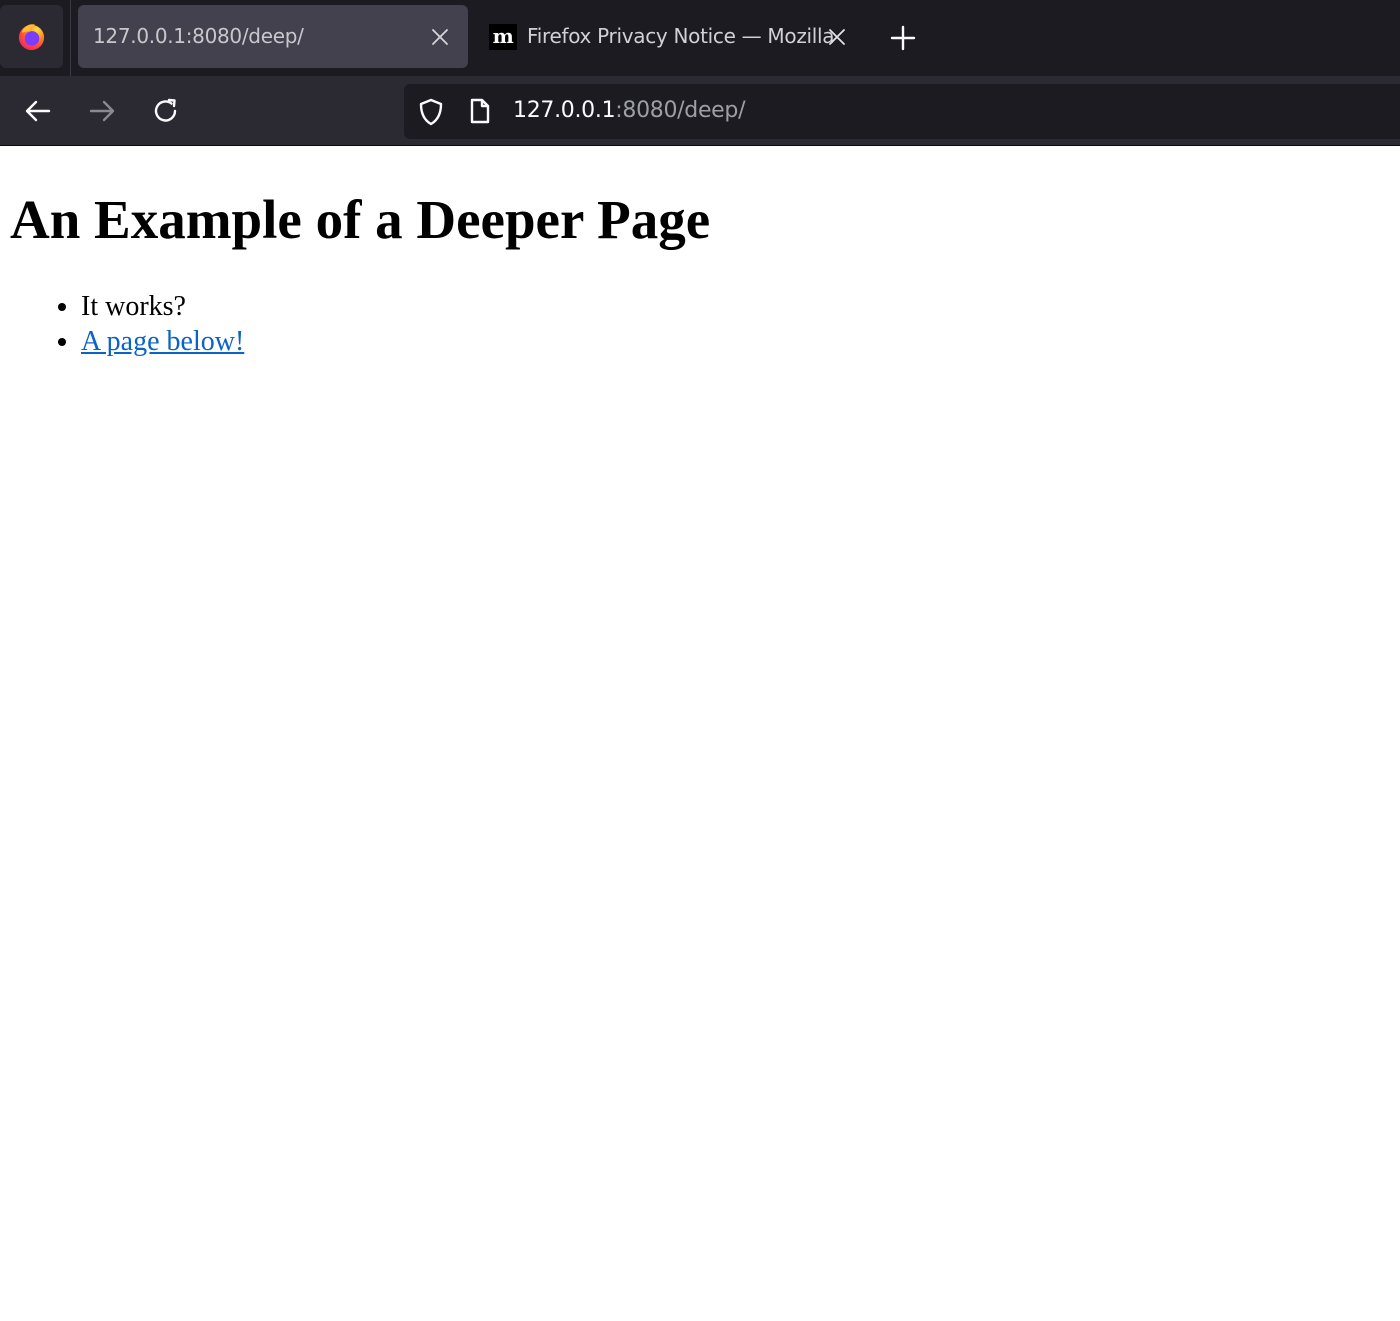 This screenshot has width=1400, height=1321. I want to click on tab-inactive: m Firefox Privacy Notice — Mozilla, so click(668, 36).